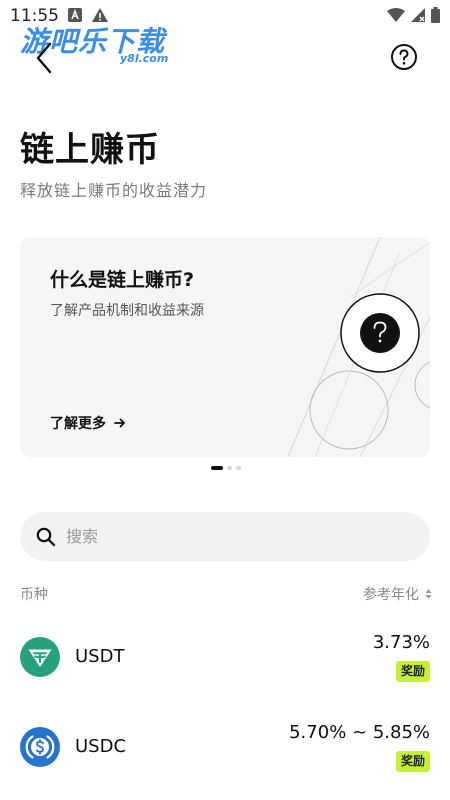 The width and height of the screenshot is (450, 800). I want to click on banner-pagination, so click(226, 468).